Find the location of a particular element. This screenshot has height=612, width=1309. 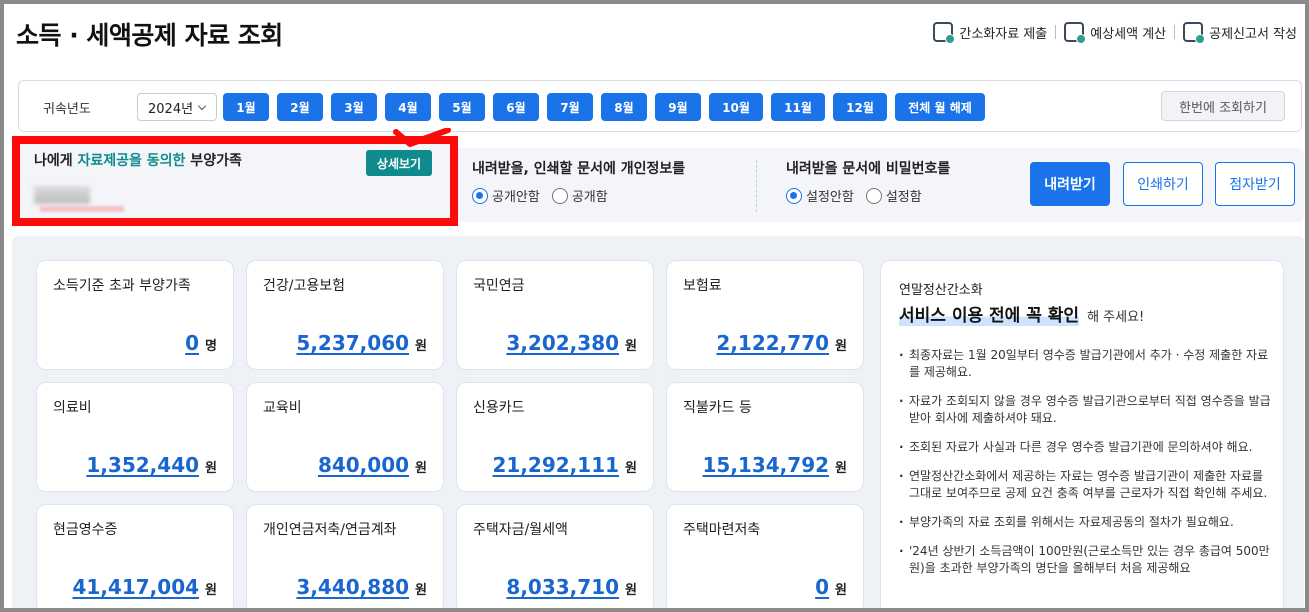

lookup-all-button: 한번에 조회하기 is located at coordinates (1223, 106).